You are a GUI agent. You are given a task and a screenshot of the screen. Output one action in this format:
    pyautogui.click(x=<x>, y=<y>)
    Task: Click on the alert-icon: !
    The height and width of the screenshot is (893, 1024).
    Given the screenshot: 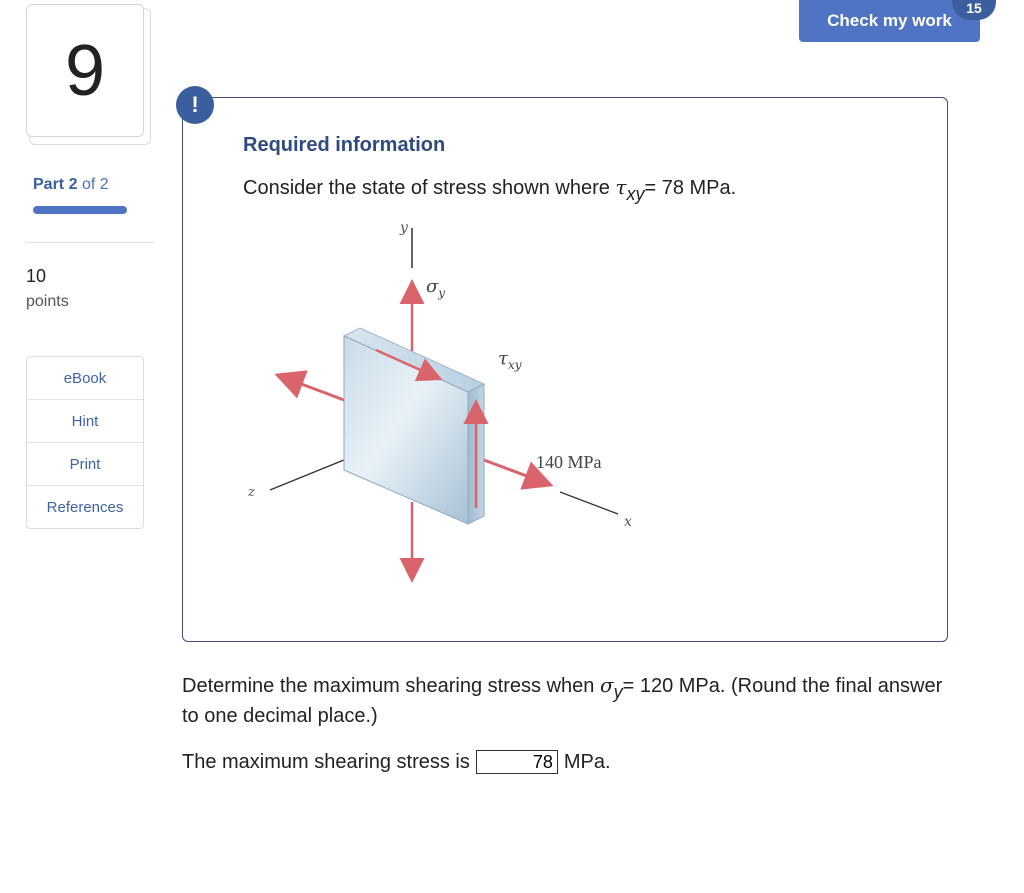 What is the action you would take?
    pyautogui.click(x=195, y=105)
    